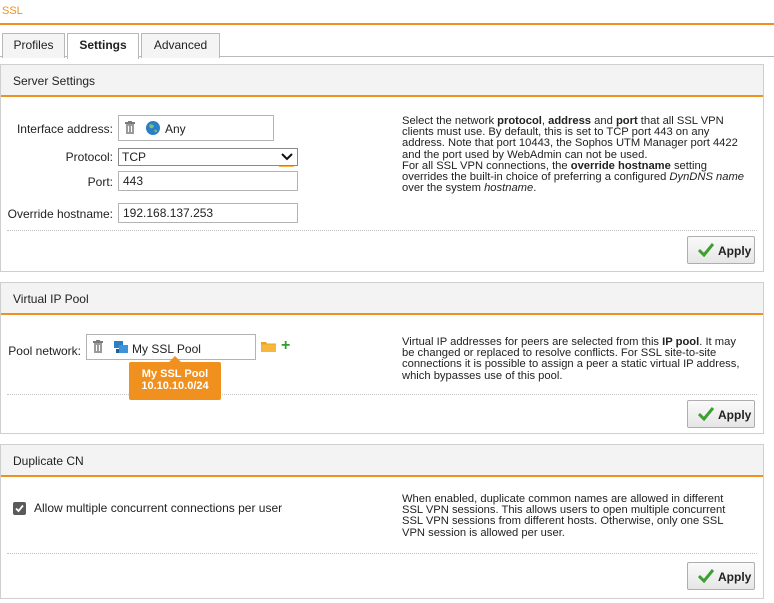 The width and height of the screenshot is (774, 603). What do you see at coordinates (175, 386) in the screenshot?
I see `tooltip-network: 10.10.10.0/24` at bounding box center [175, 386].